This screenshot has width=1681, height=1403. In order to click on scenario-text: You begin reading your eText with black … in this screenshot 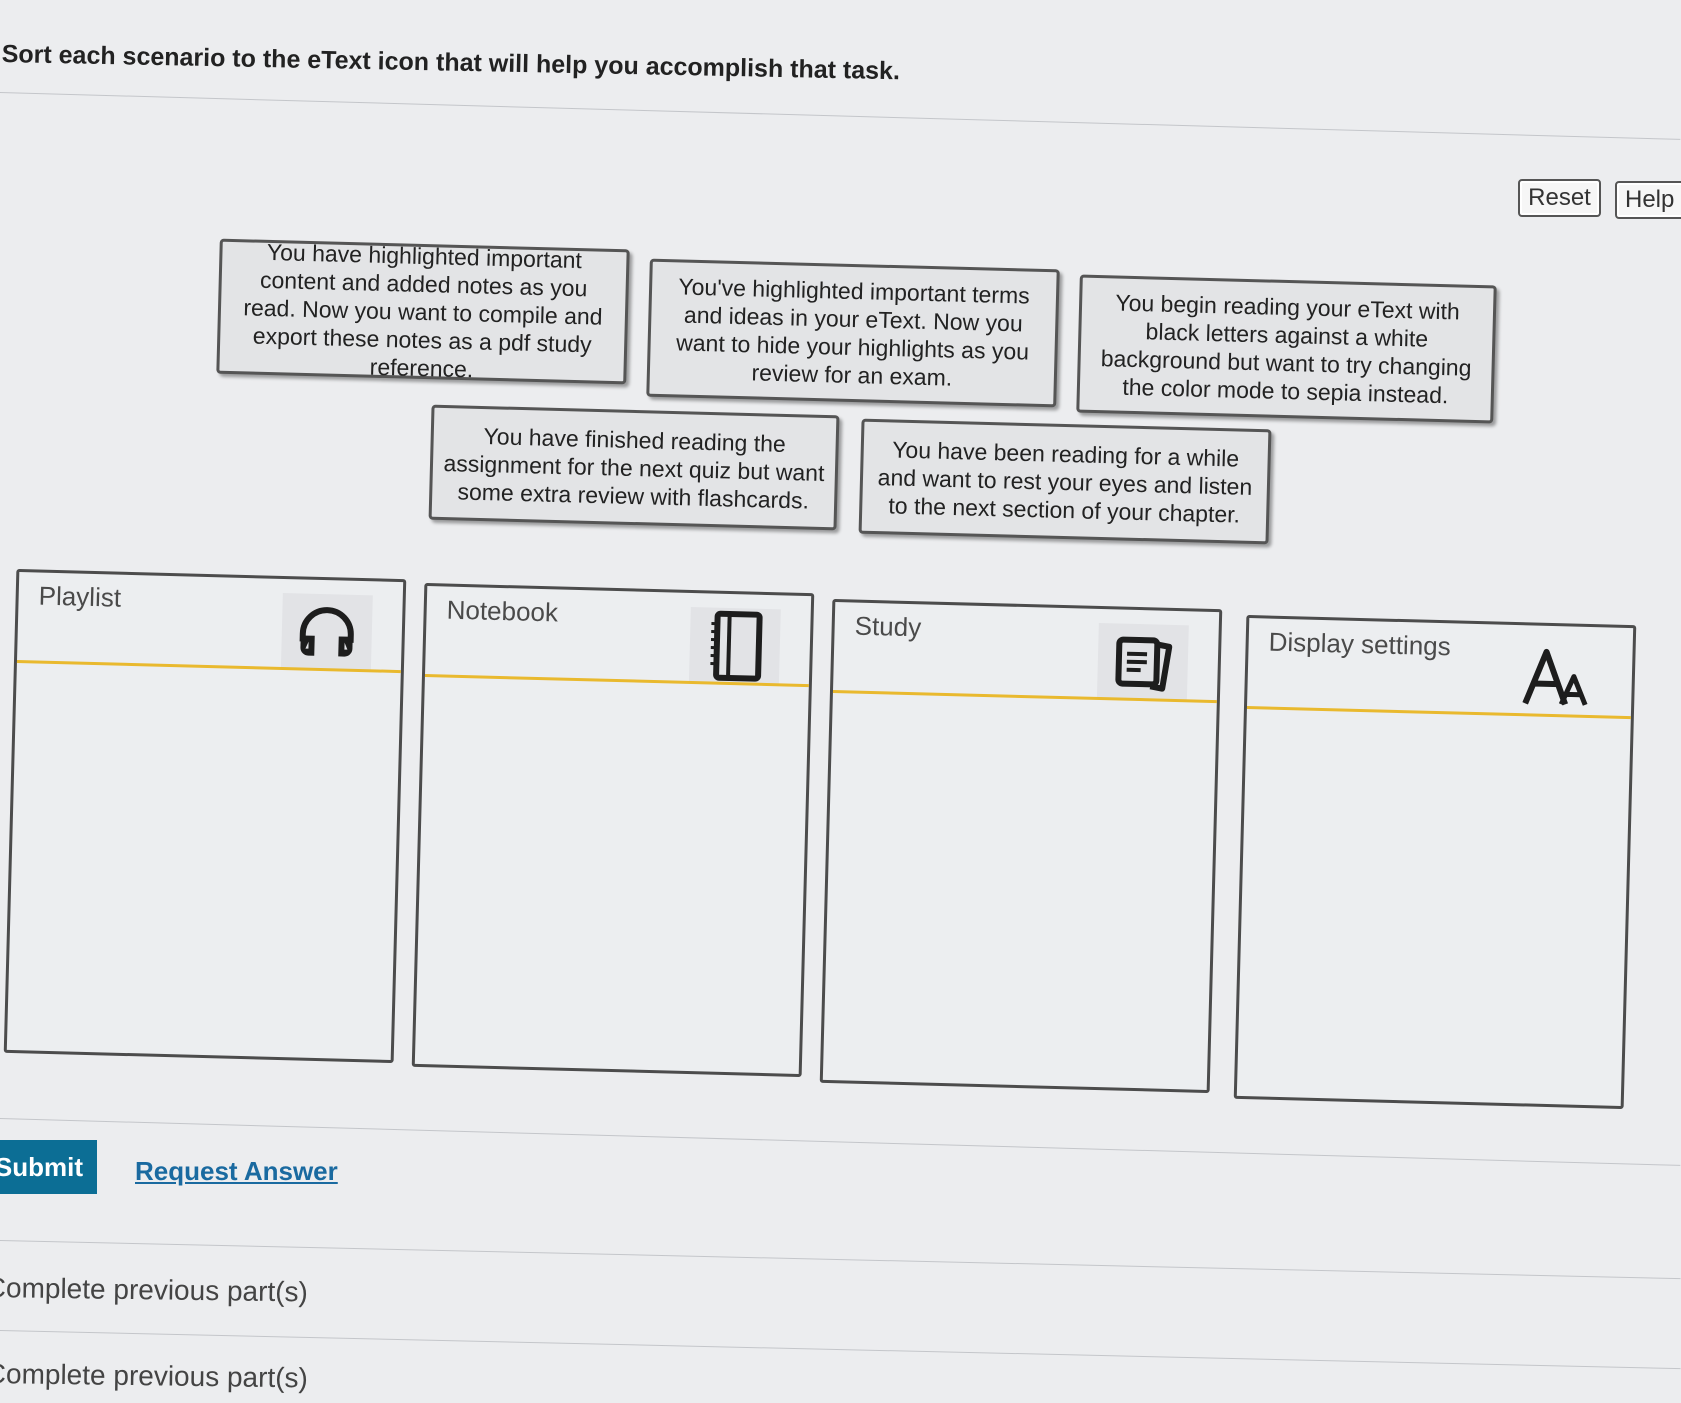, I will do `click(1286, 349)`.